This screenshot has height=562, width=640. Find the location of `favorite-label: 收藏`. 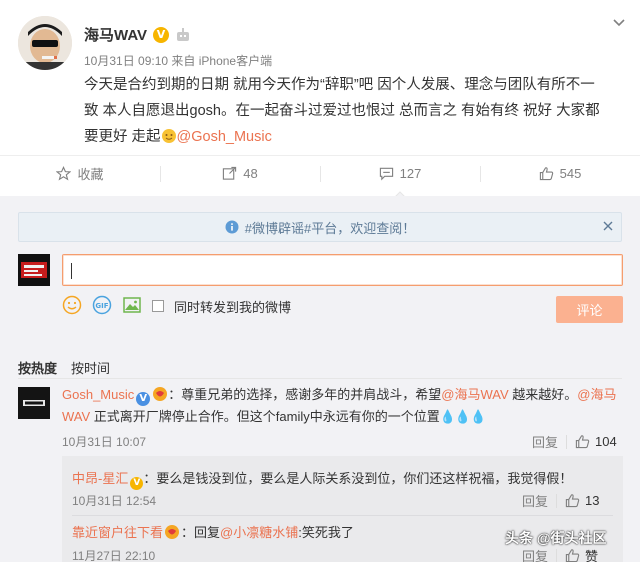

favorite-label: 收藏 is located at coordinates (90, 174).